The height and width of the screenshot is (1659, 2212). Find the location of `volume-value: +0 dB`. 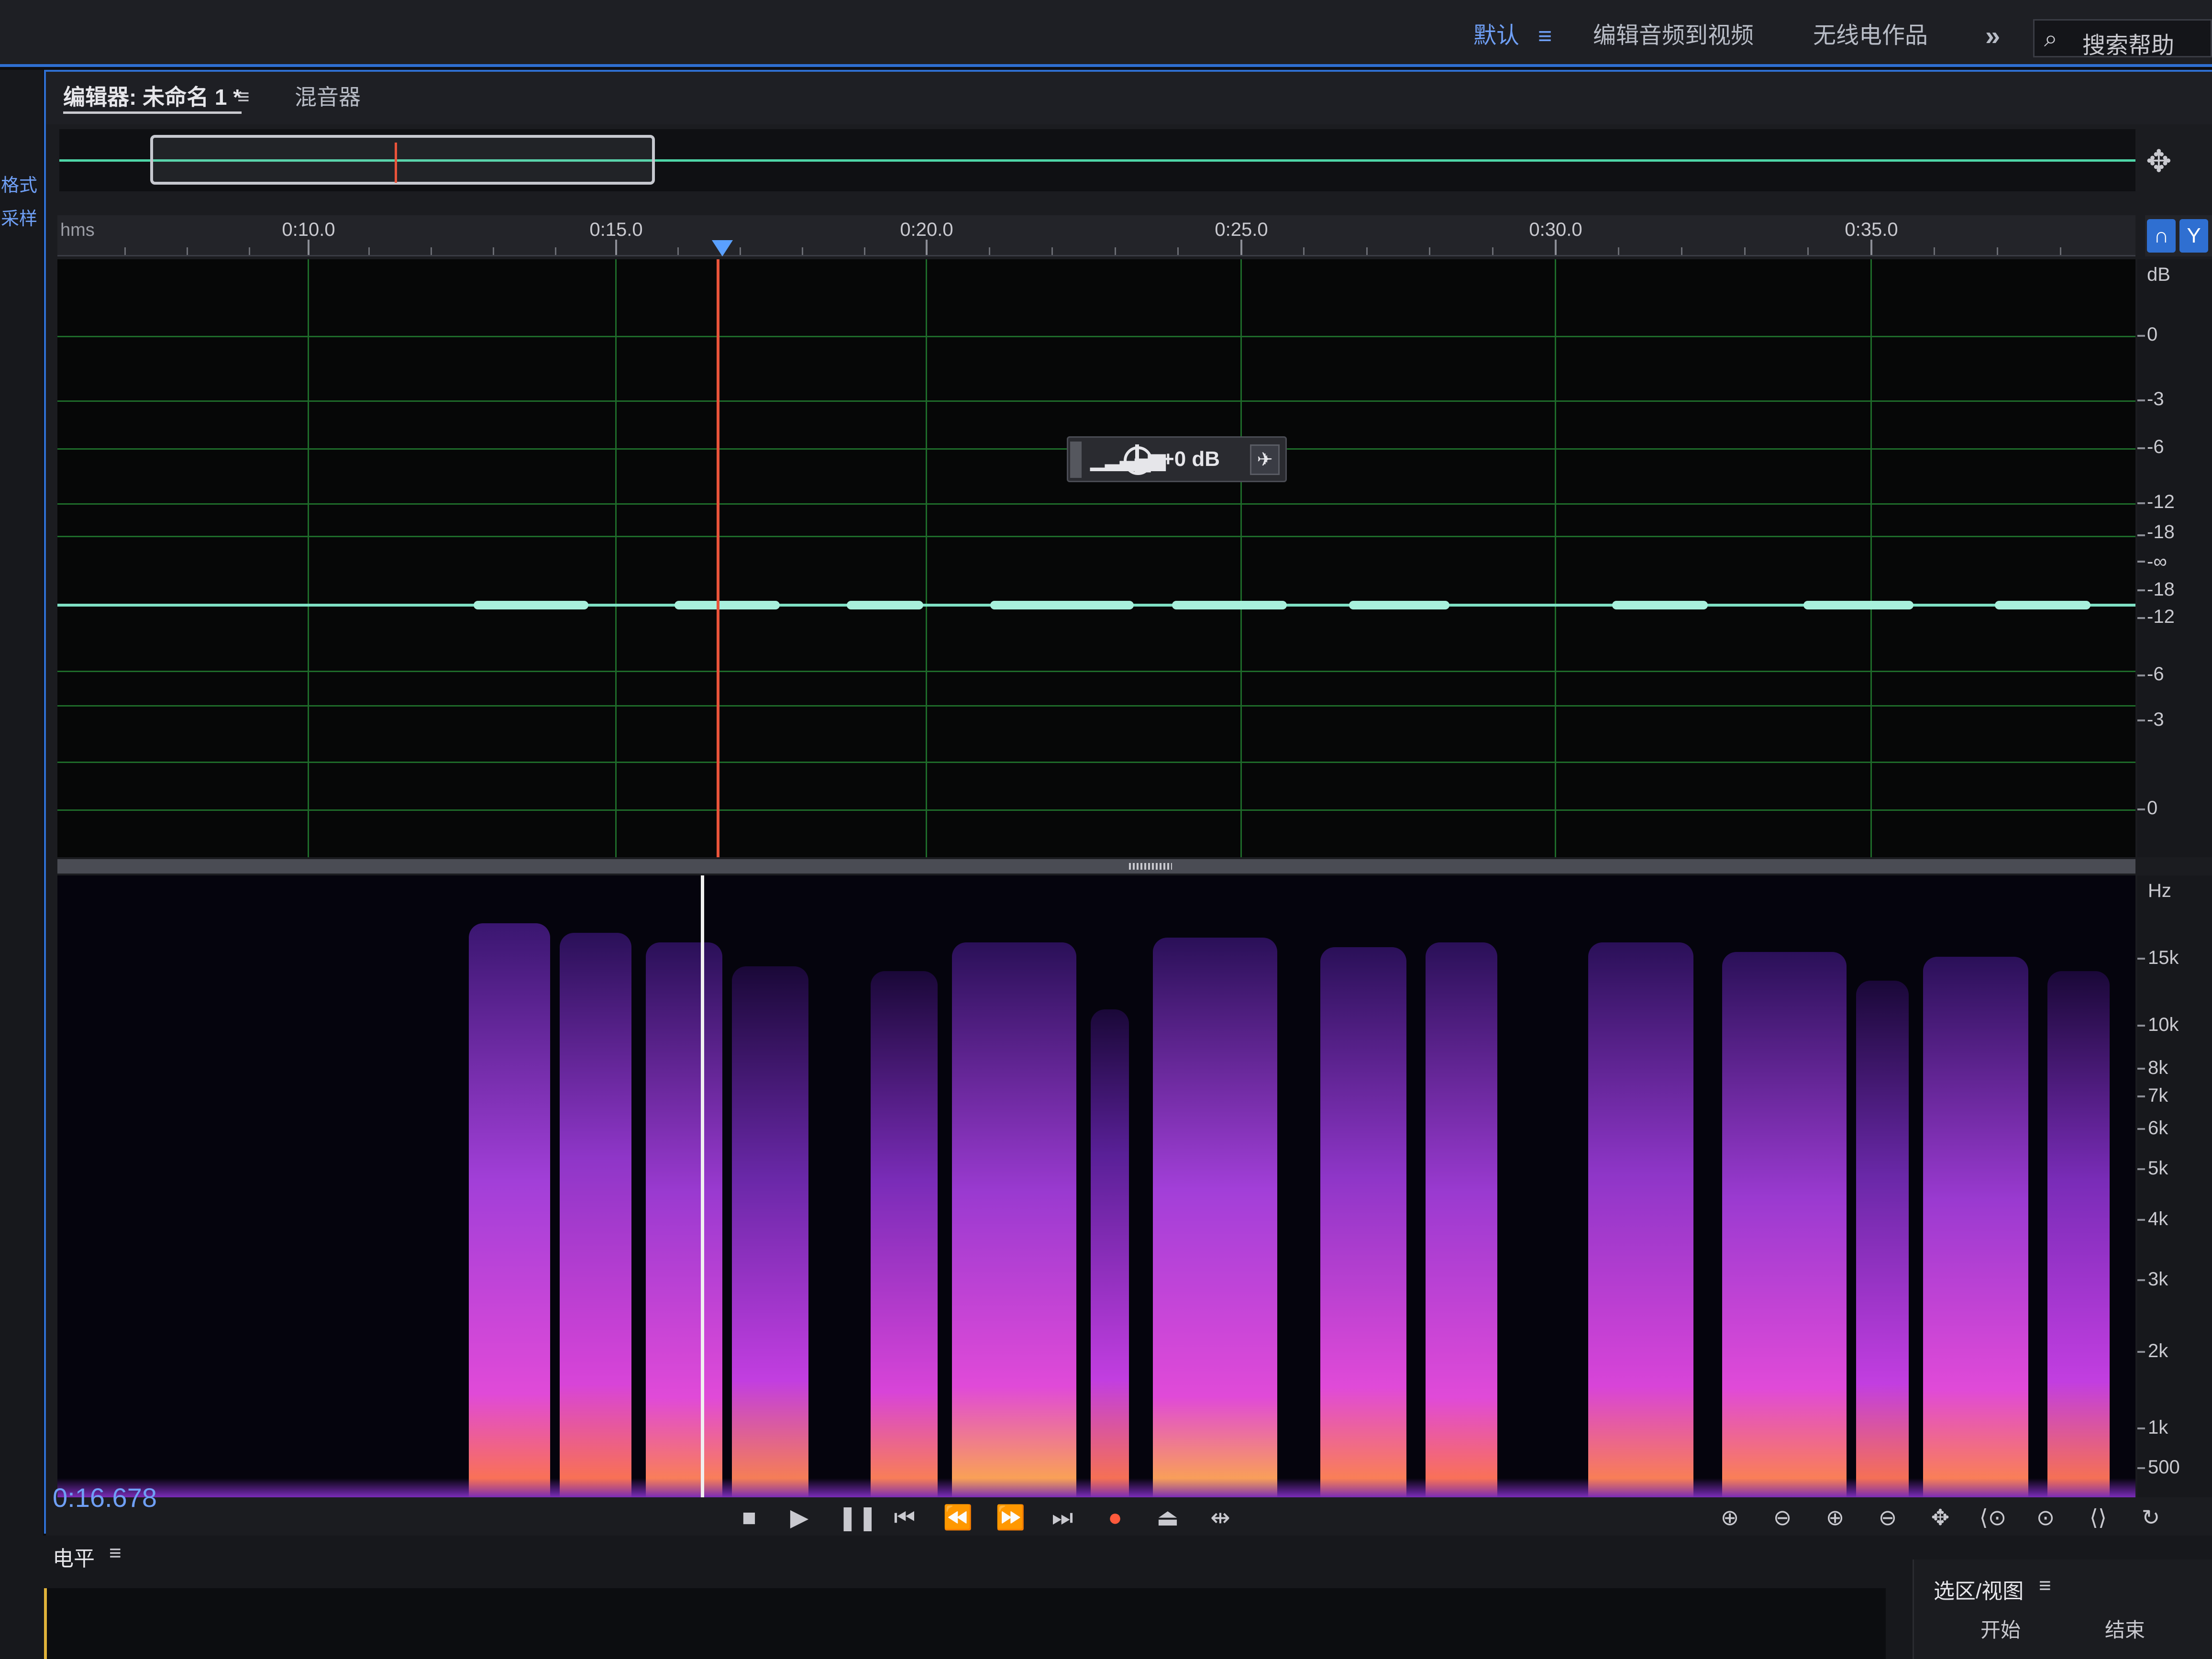

volume-value: +0 dB is located at coordinates (1191, 459).